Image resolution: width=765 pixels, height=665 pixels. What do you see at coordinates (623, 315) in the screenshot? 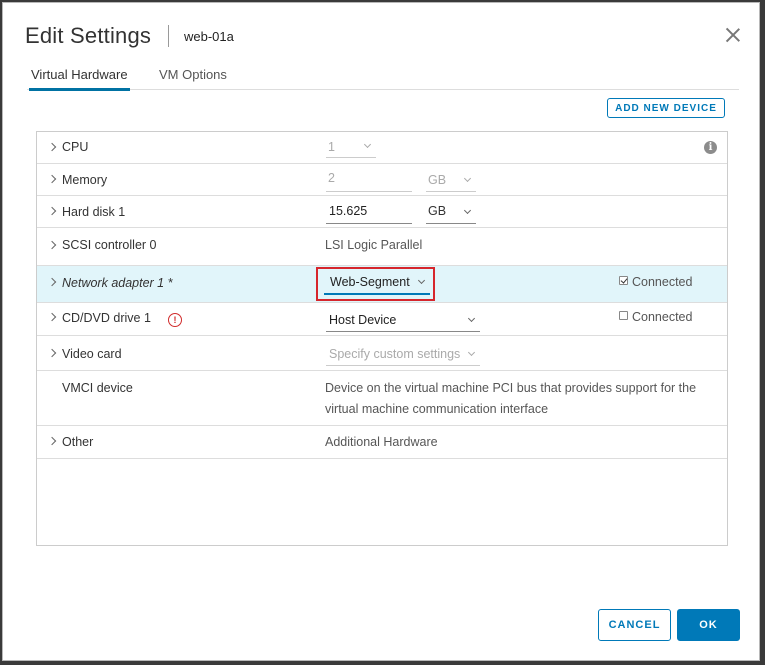
I see `checkbox-unchecked-icon` at bounding box center [623, 315].